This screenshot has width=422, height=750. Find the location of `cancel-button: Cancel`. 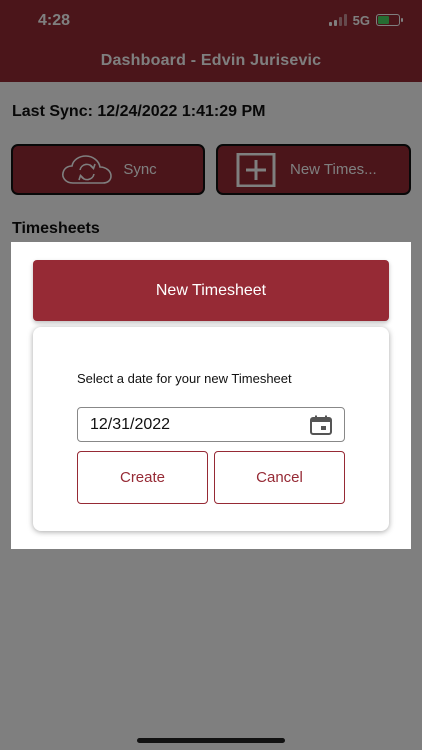

cancel-button: Cancel is located at coordinates (279, 477).